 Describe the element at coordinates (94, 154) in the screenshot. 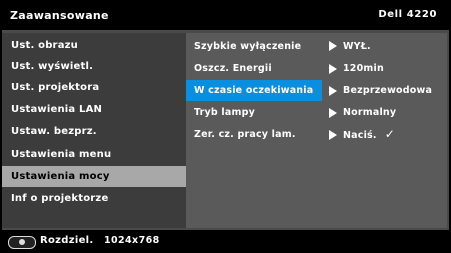

I see `menu-item-menu-settings: Ustawienia menu` at that location.